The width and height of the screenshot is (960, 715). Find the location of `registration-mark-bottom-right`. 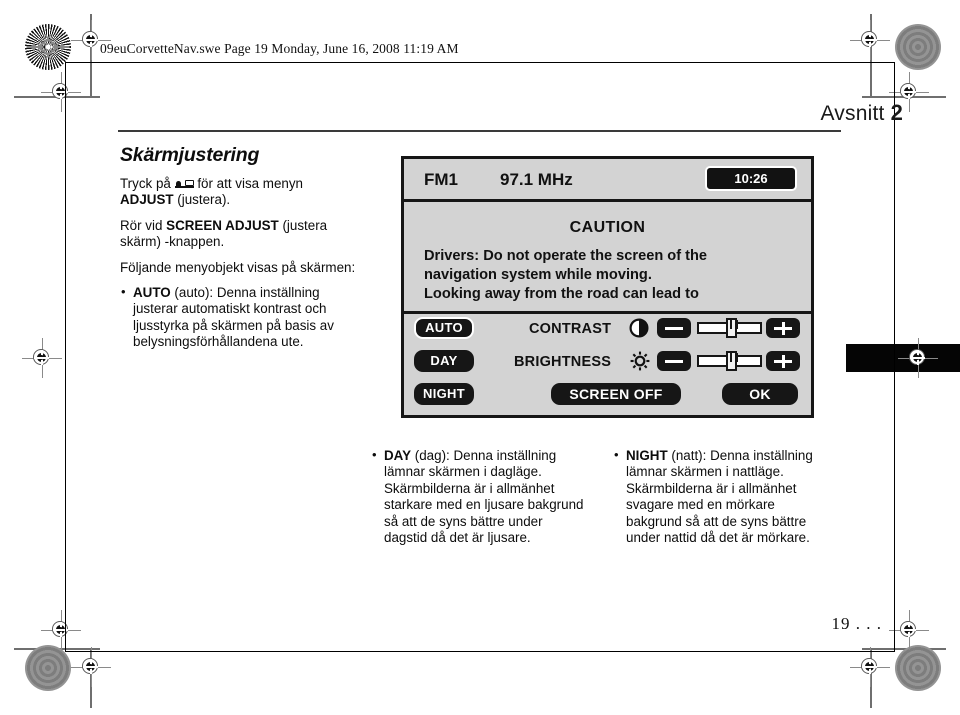

registration-mark-bottom-right is located at coordinates (870, 667).